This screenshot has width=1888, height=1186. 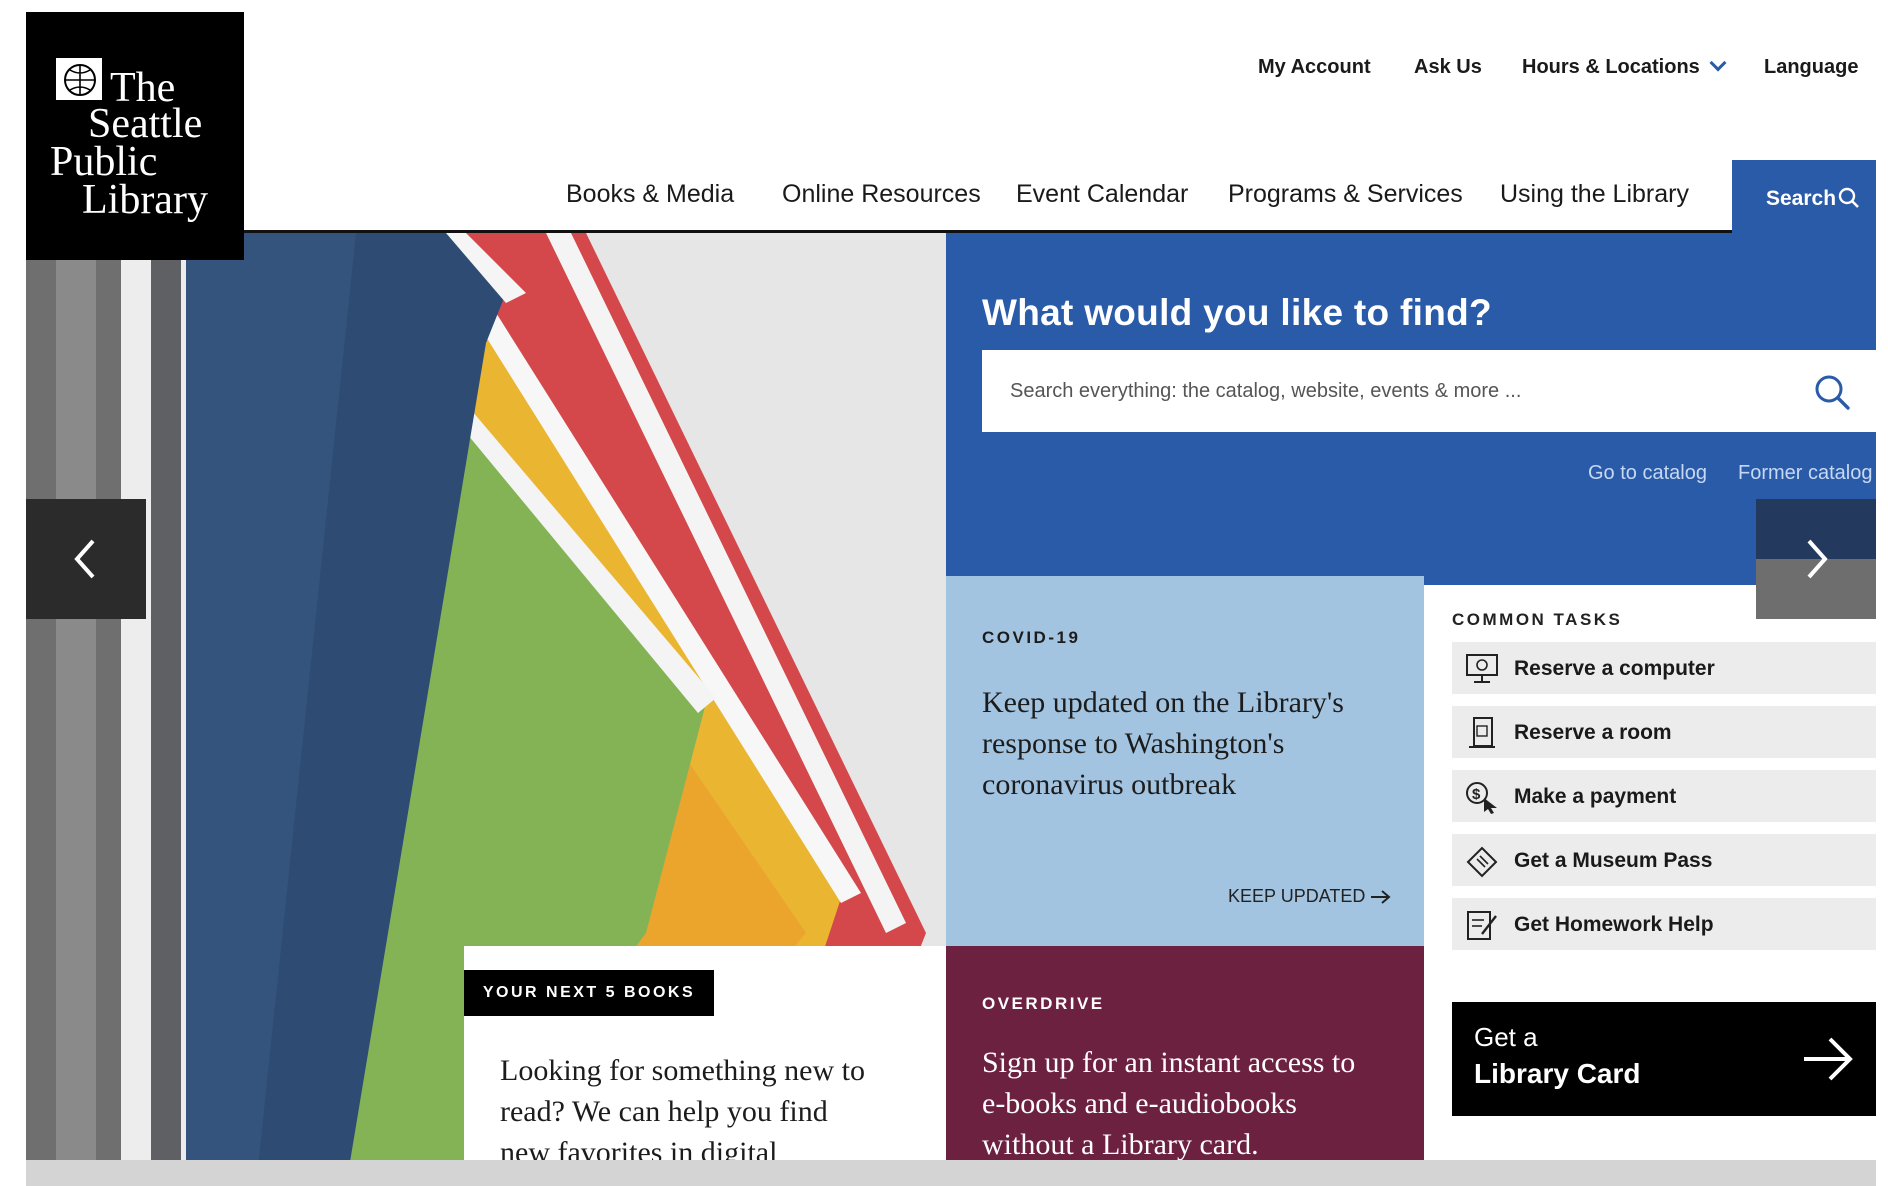 What do you see at coordinates (1481, 798) in the screenshot?
I see `payment-icon: $` at bounding box center [1481, 798].